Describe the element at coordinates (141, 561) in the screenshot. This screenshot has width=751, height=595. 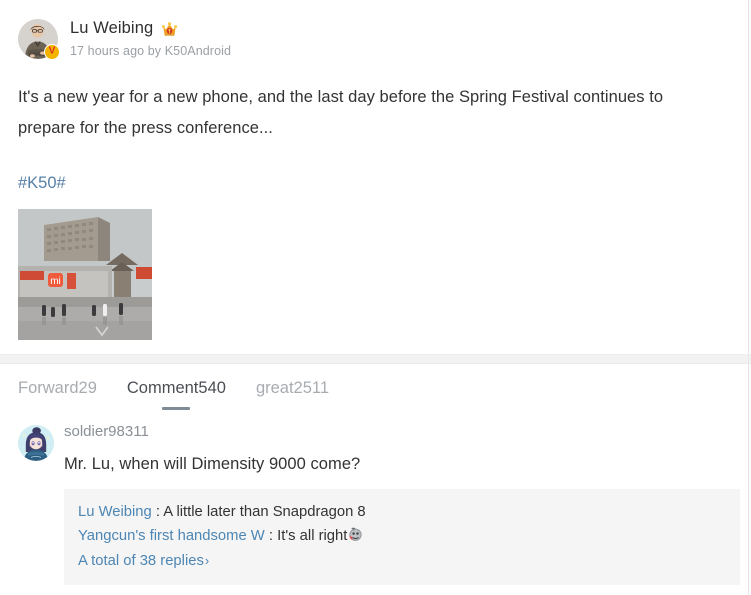
I see `view-all-replies-label: A total of 38 replies` at that location.